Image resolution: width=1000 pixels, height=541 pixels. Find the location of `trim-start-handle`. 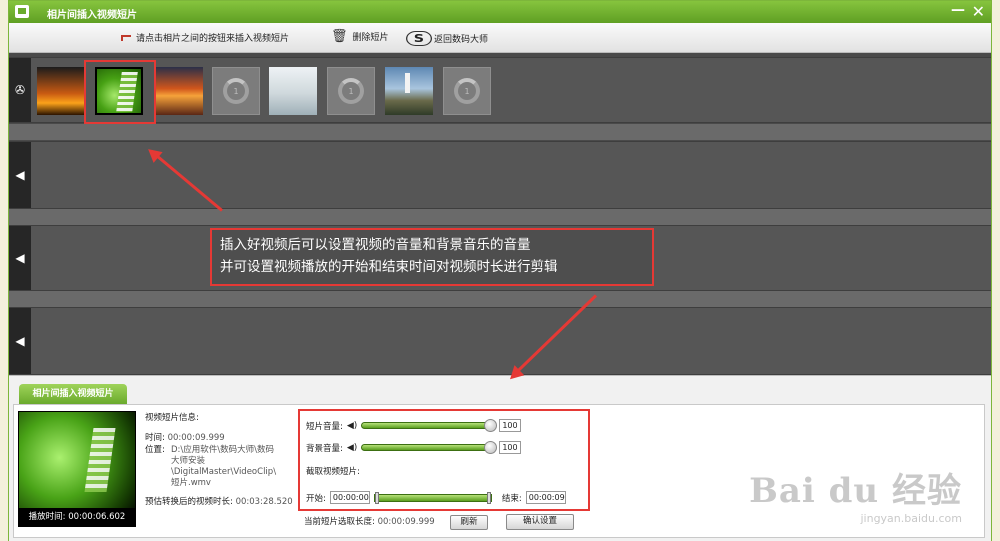

trim-start-handle is located at coordinates (376, 497).